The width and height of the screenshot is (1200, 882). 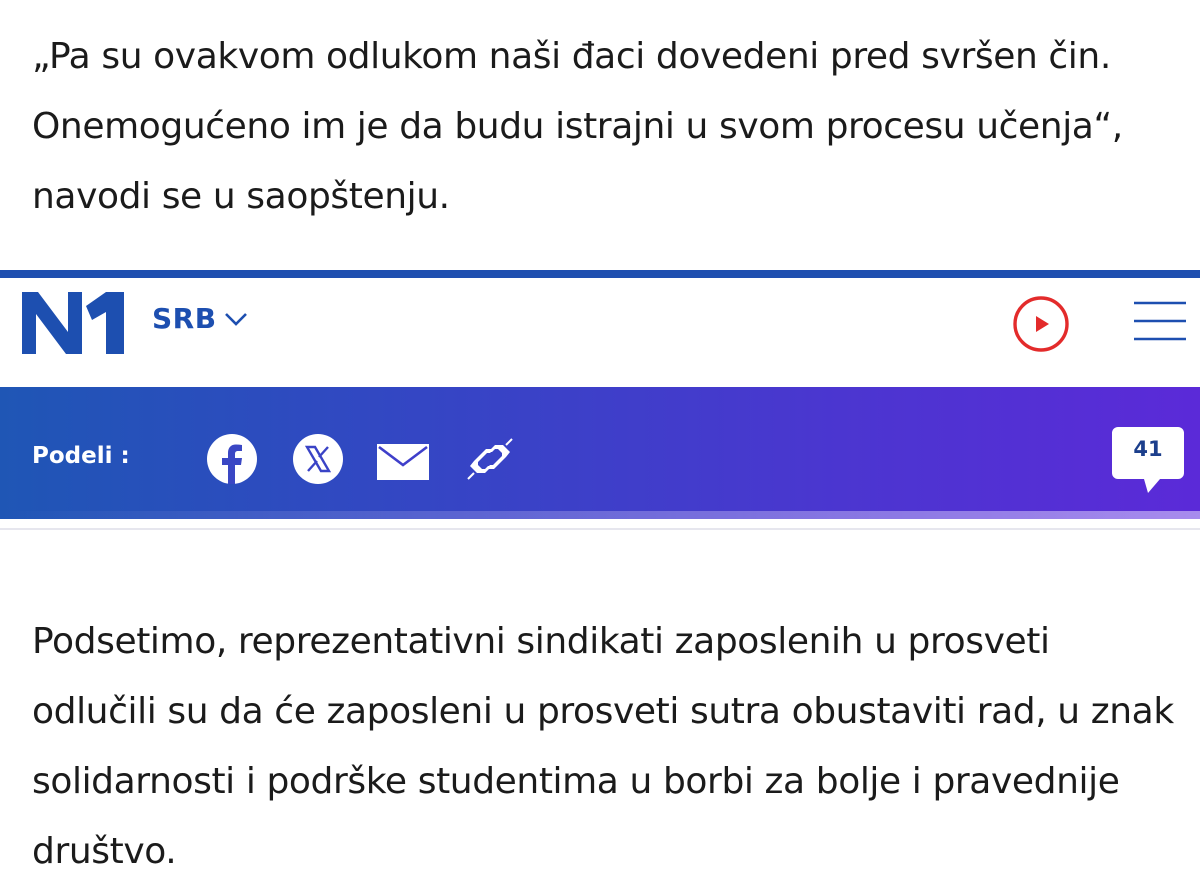 What do you see at coordinates (74, 323) in the screenshot?
I see `n1-logo: N1` at bounding box center [74, 323].